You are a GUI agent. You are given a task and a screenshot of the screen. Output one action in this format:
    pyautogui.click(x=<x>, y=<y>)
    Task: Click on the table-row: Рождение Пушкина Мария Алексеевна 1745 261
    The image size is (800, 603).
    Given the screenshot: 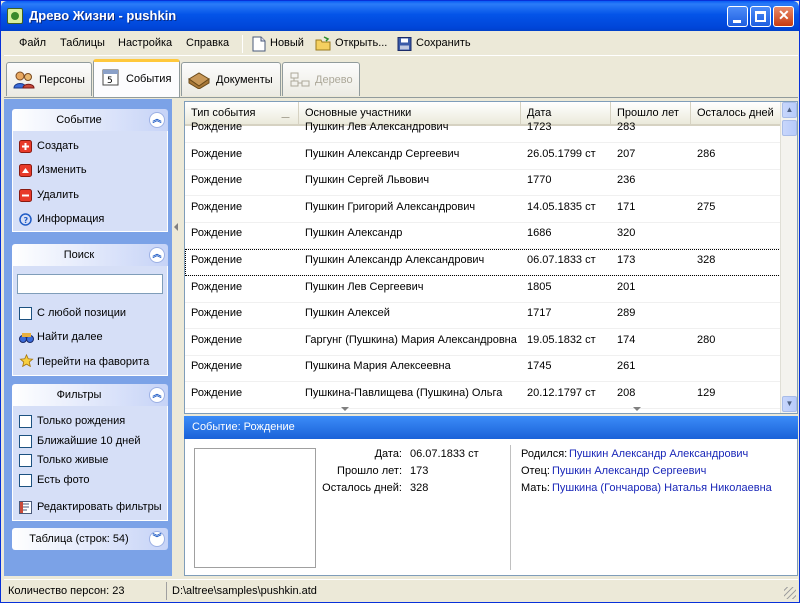 What is the action you would take?
    pyautogui.click(x=483, y=369)
    